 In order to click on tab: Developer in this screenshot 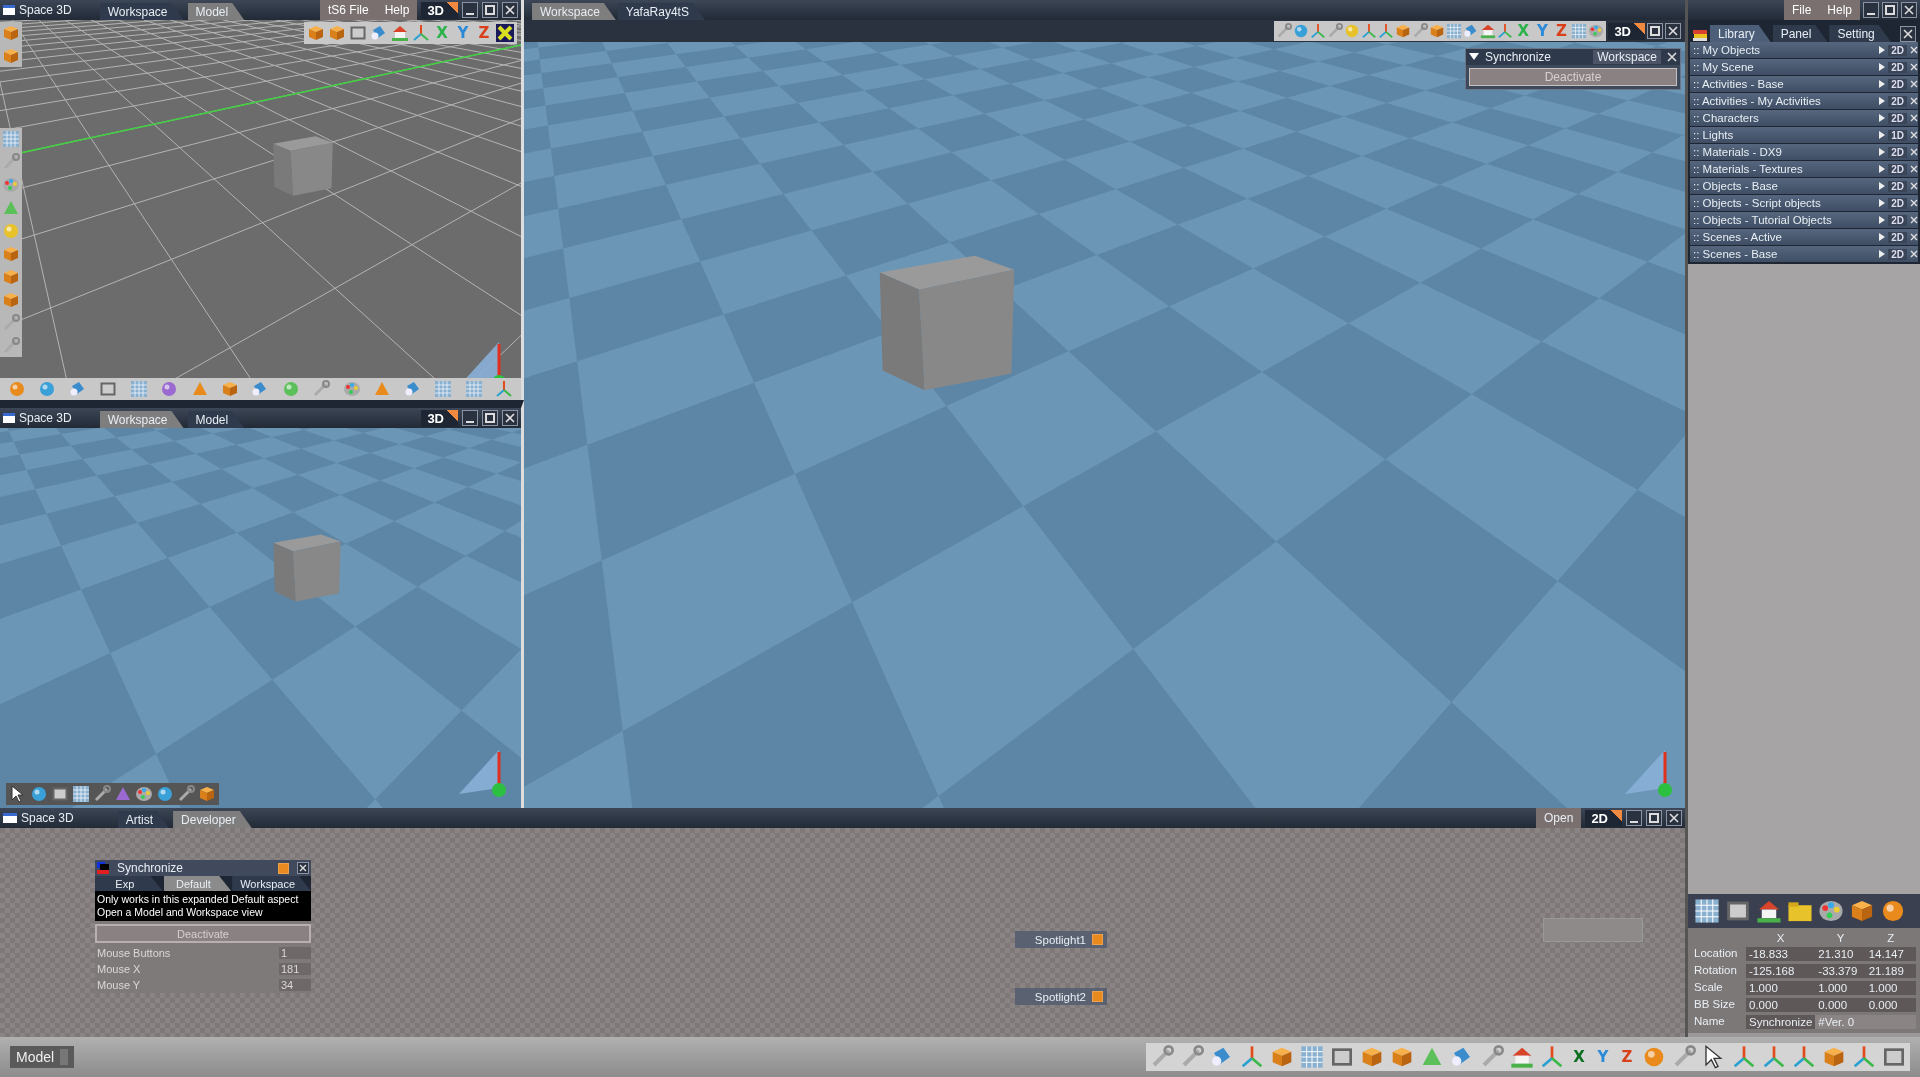, I will do `click(212, 819)`.